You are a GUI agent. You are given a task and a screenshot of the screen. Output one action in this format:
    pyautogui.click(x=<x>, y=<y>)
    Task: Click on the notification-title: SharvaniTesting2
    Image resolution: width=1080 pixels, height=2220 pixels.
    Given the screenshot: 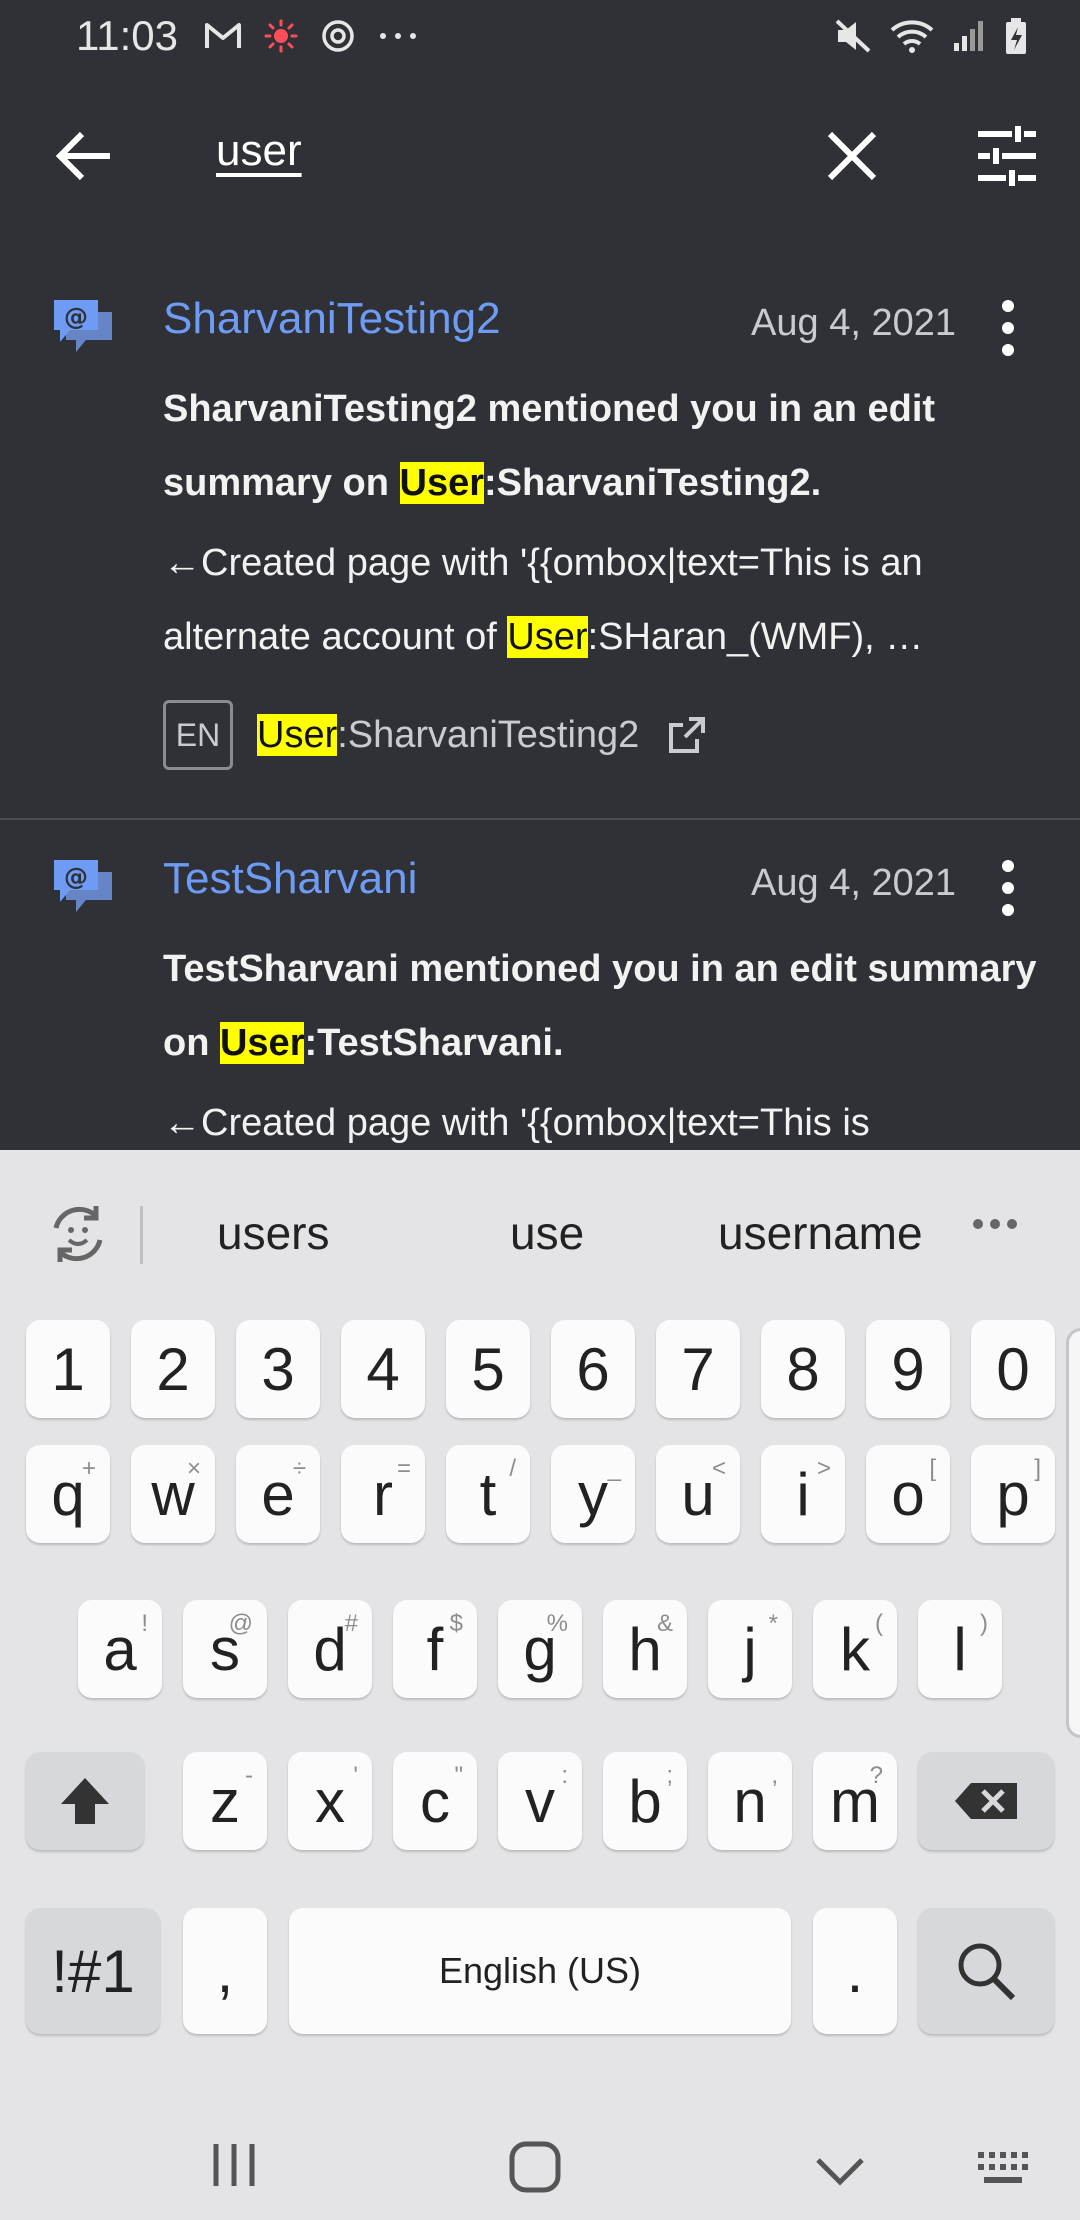 What is the action you would take?
    pyautogui.click(x=332, y=319)
    